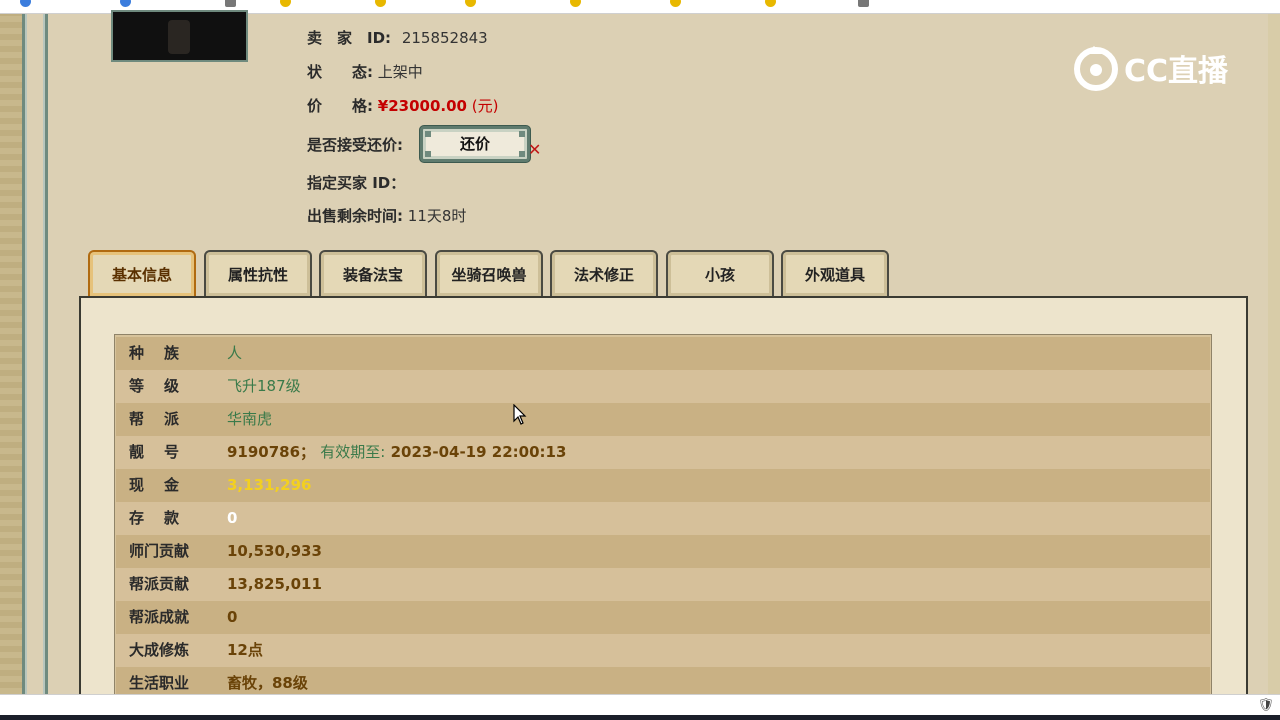  I want to click on left-decorative-border, so click(35, 354).